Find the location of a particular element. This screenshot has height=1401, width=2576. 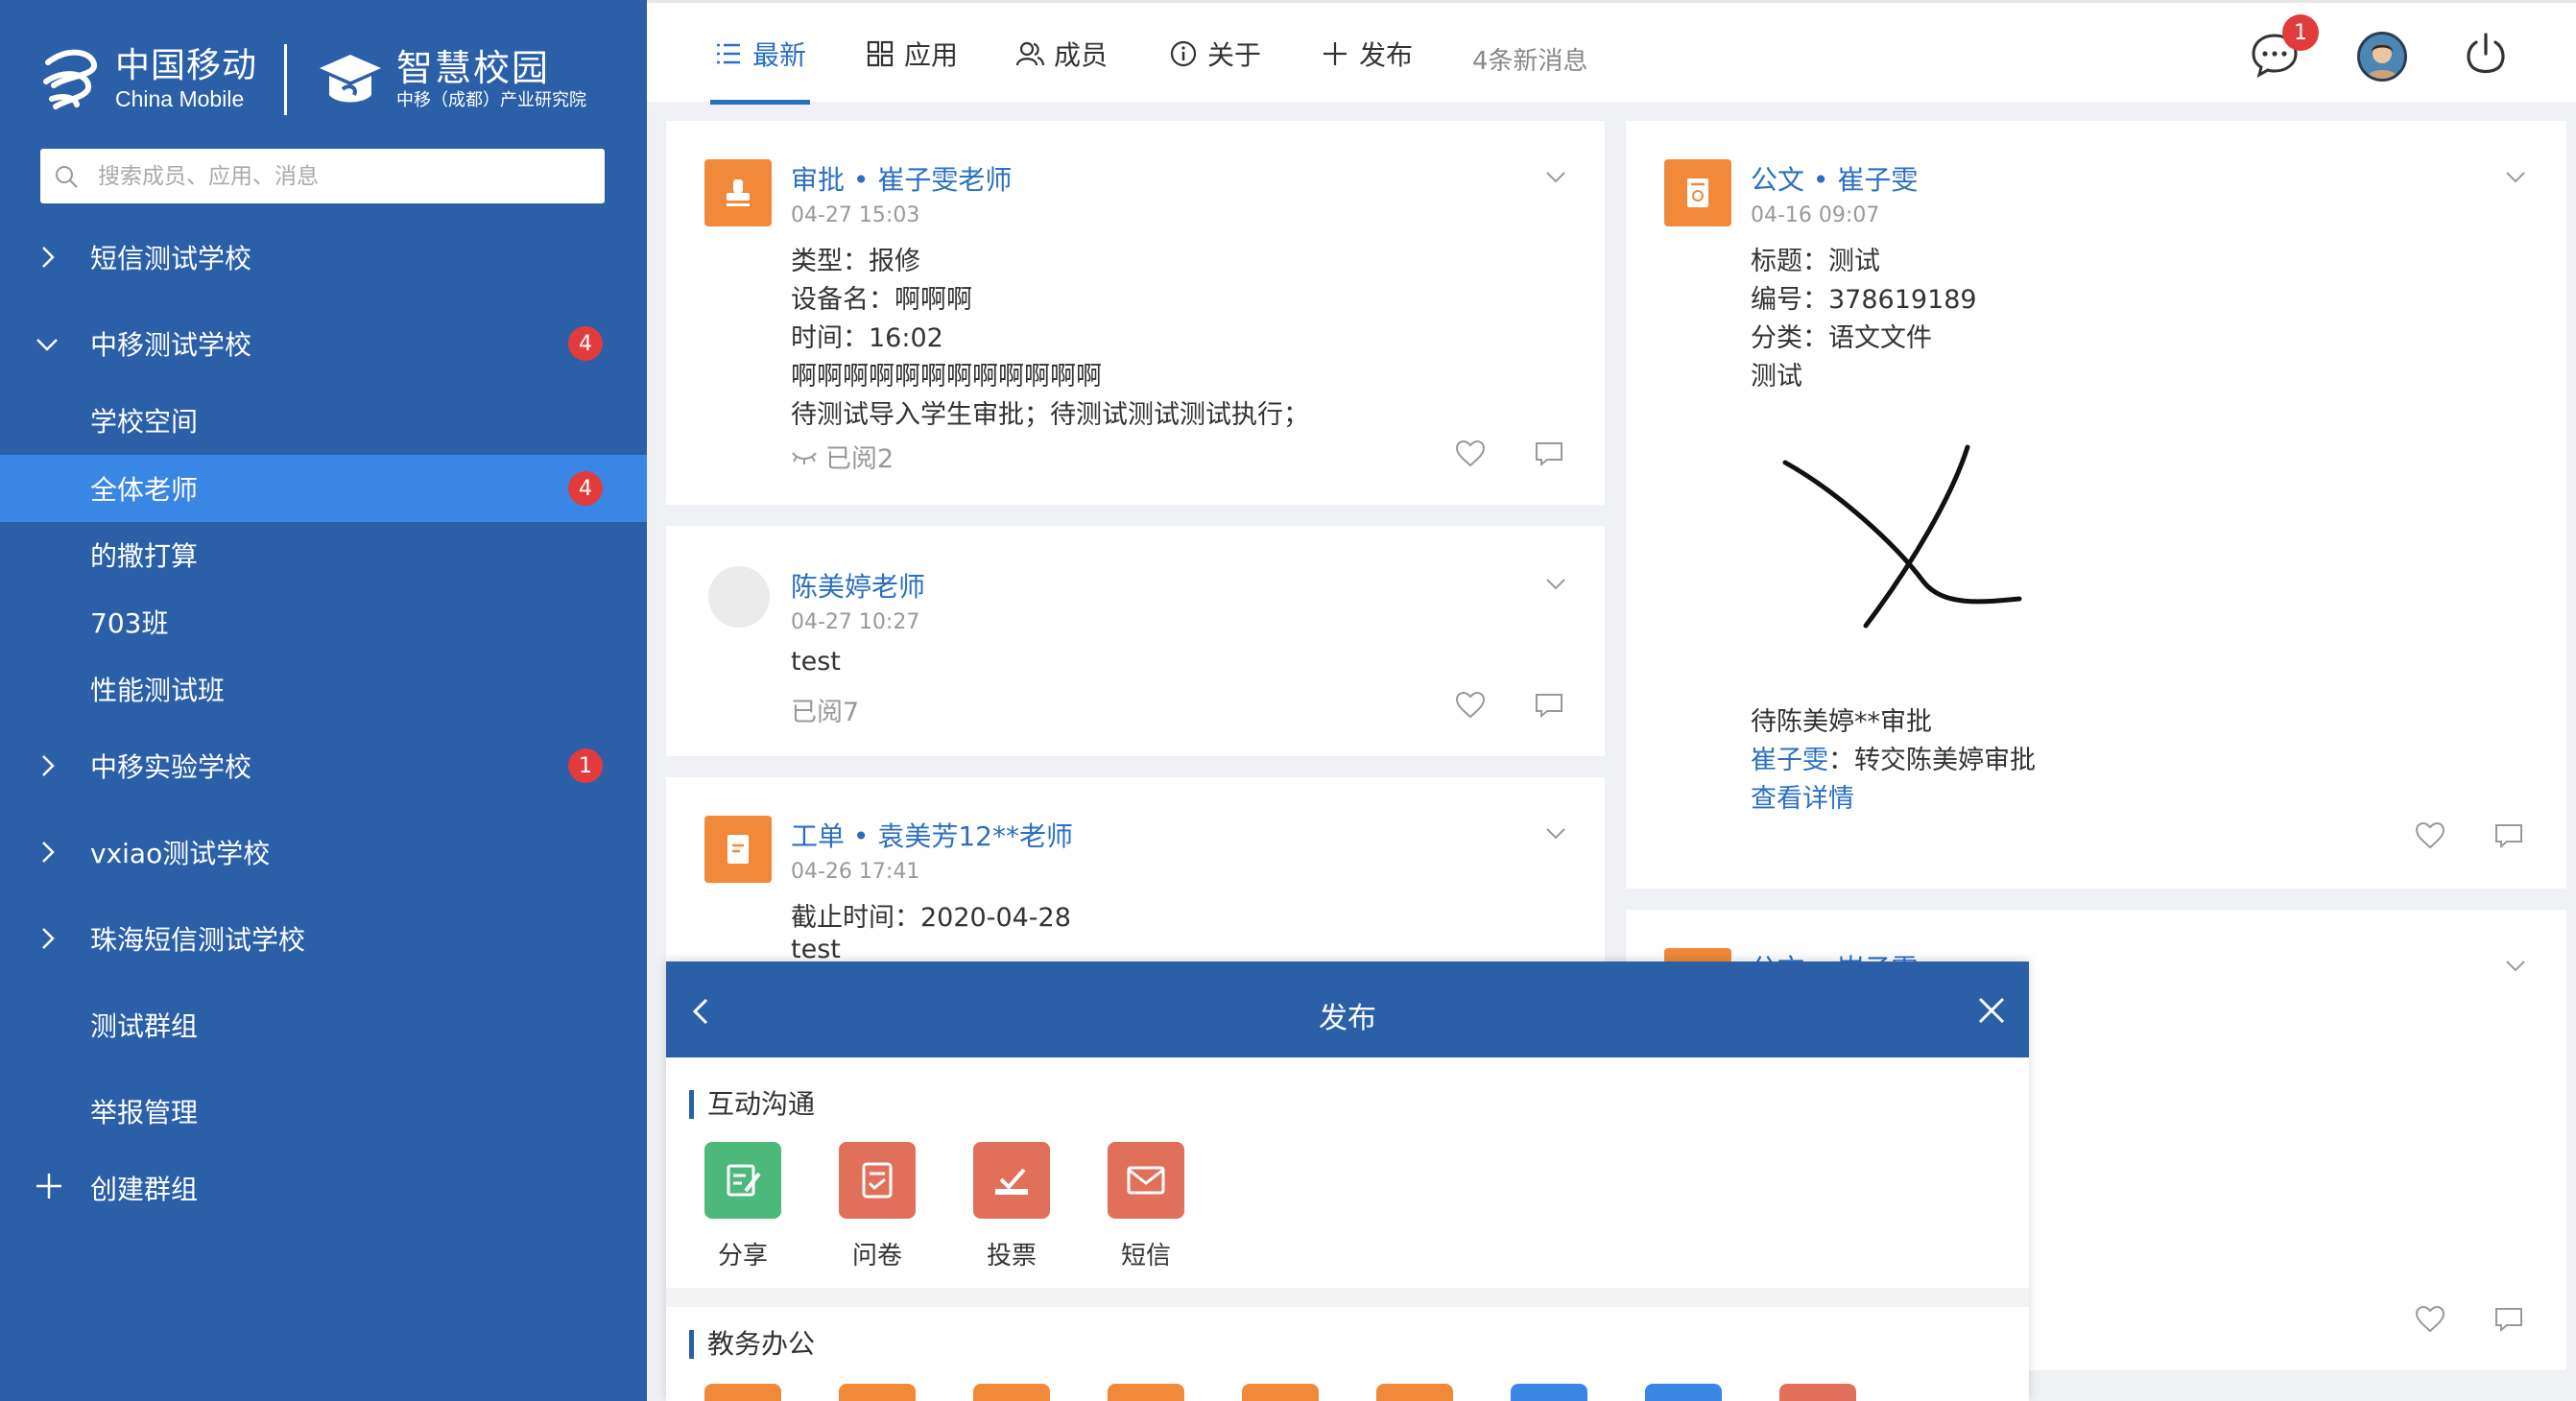

tab-publish: 发布 is located at coordinates (1367, 54).